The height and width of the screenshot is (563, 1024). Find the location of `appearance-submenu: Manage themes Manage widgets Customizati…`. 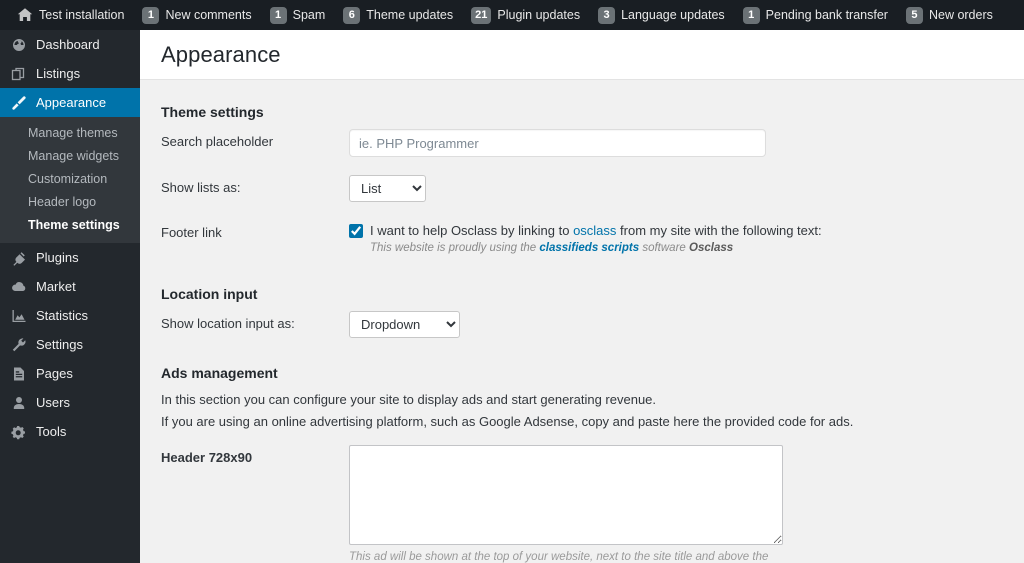

appearance-submenu: Manage themes Manage widgets Customizati… is located at coordinates (70, 180).